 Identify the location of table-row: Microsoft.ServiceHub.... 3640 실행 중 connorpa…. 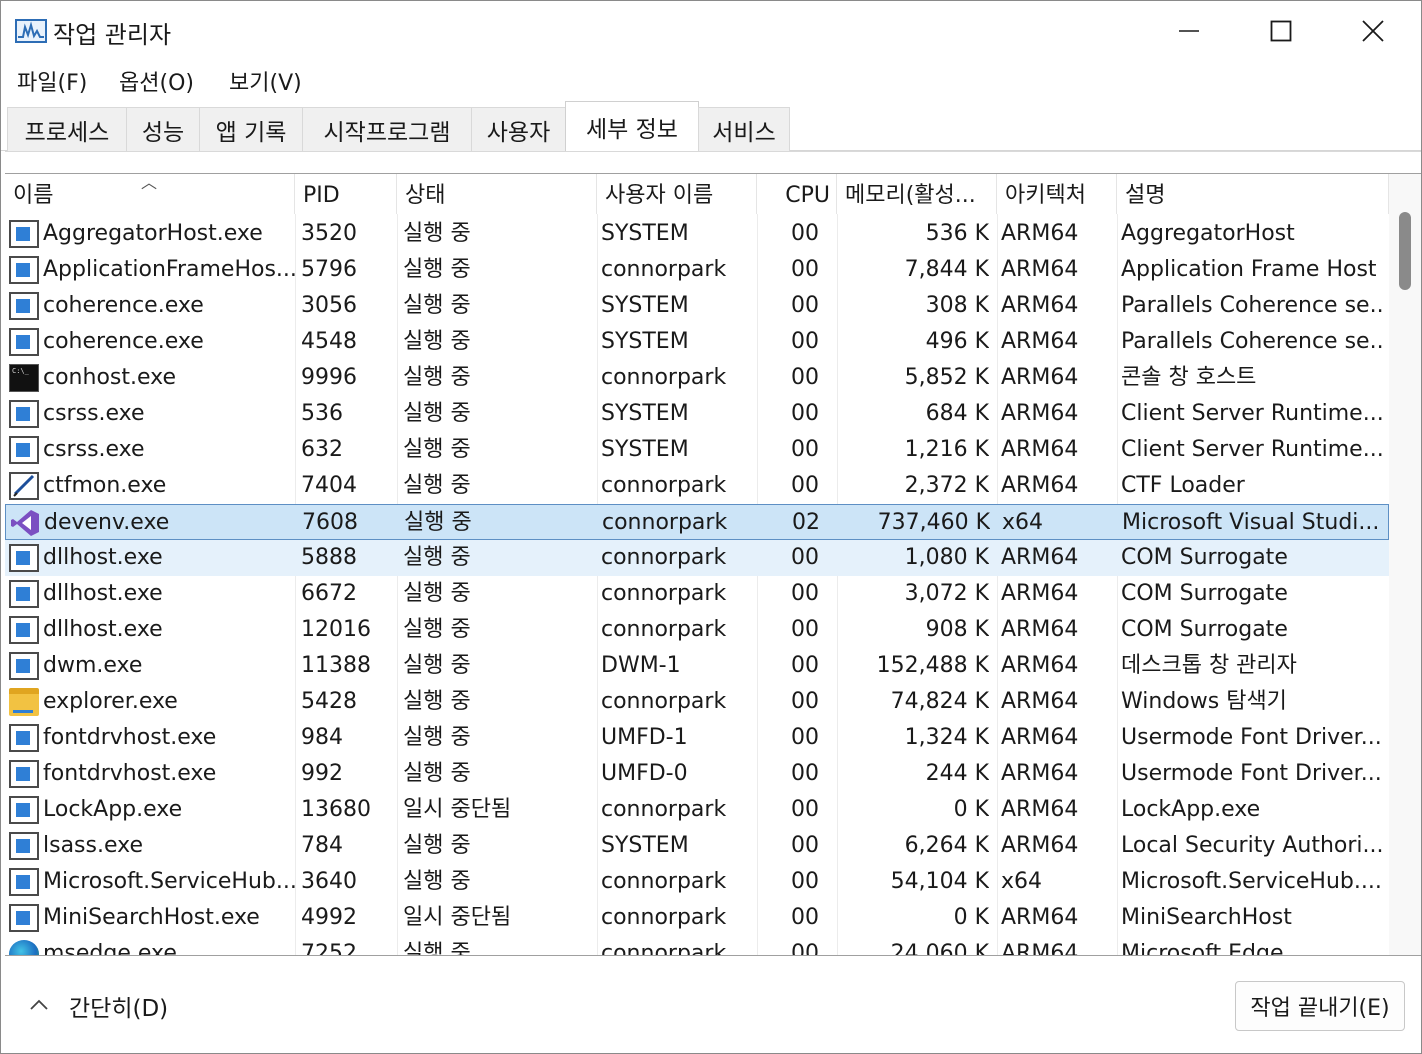
(697, 882).